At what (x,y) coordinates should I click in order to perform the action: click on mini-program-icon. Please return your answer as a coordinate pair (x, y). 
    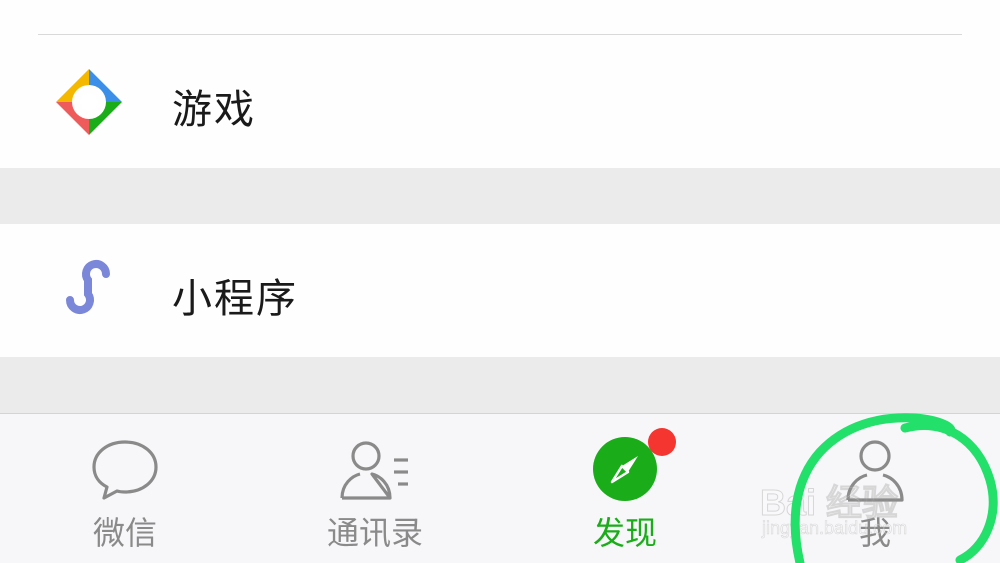
    Looking at the image, I should click on (88, 287).